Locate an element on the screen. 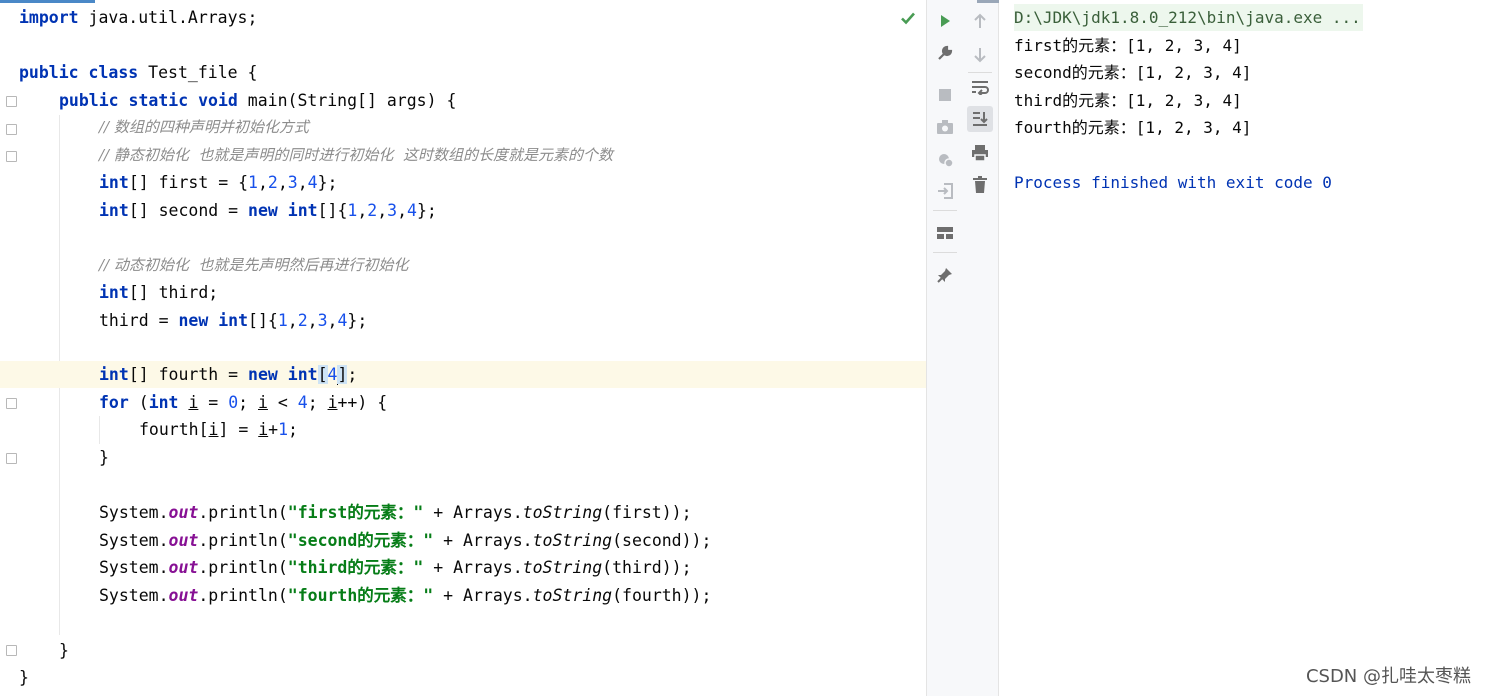 The width and height of the screenshot is (1485, 696). code-text: Test_file { is located at coordinates (198, 72).